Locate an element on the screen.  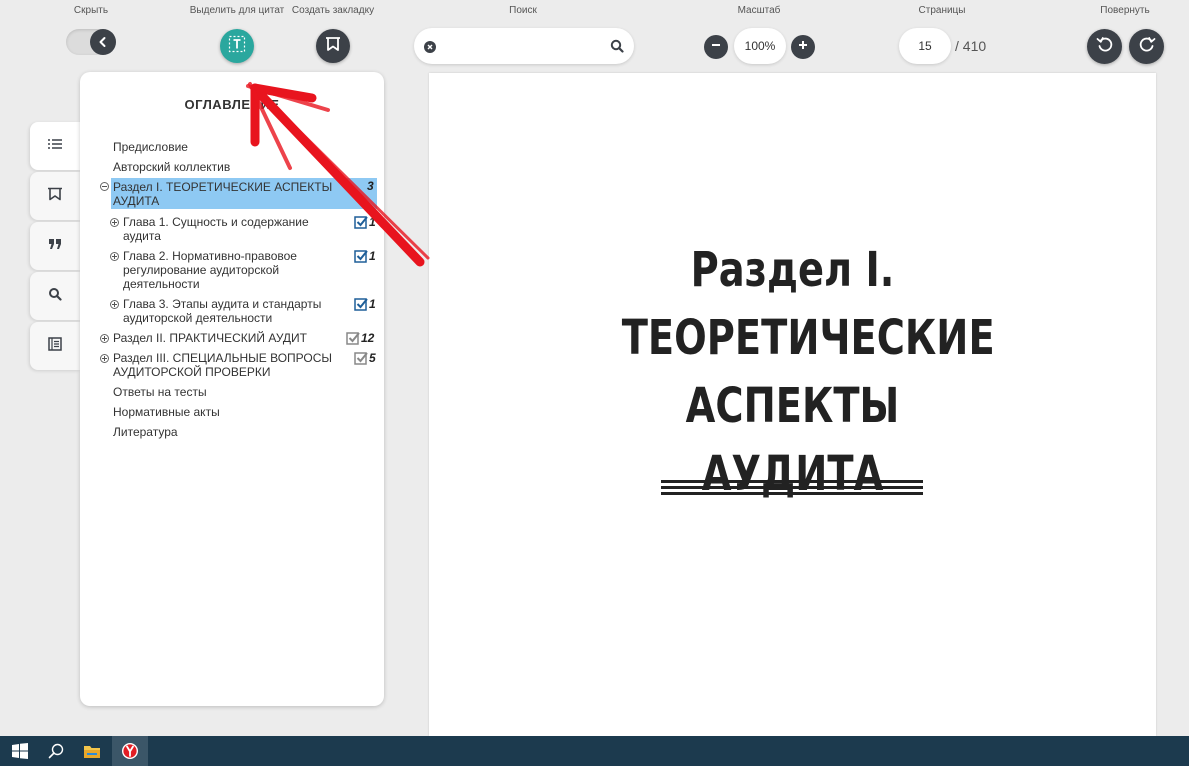
toc-item: Нормативные акты is located at coordinates (166, 412).